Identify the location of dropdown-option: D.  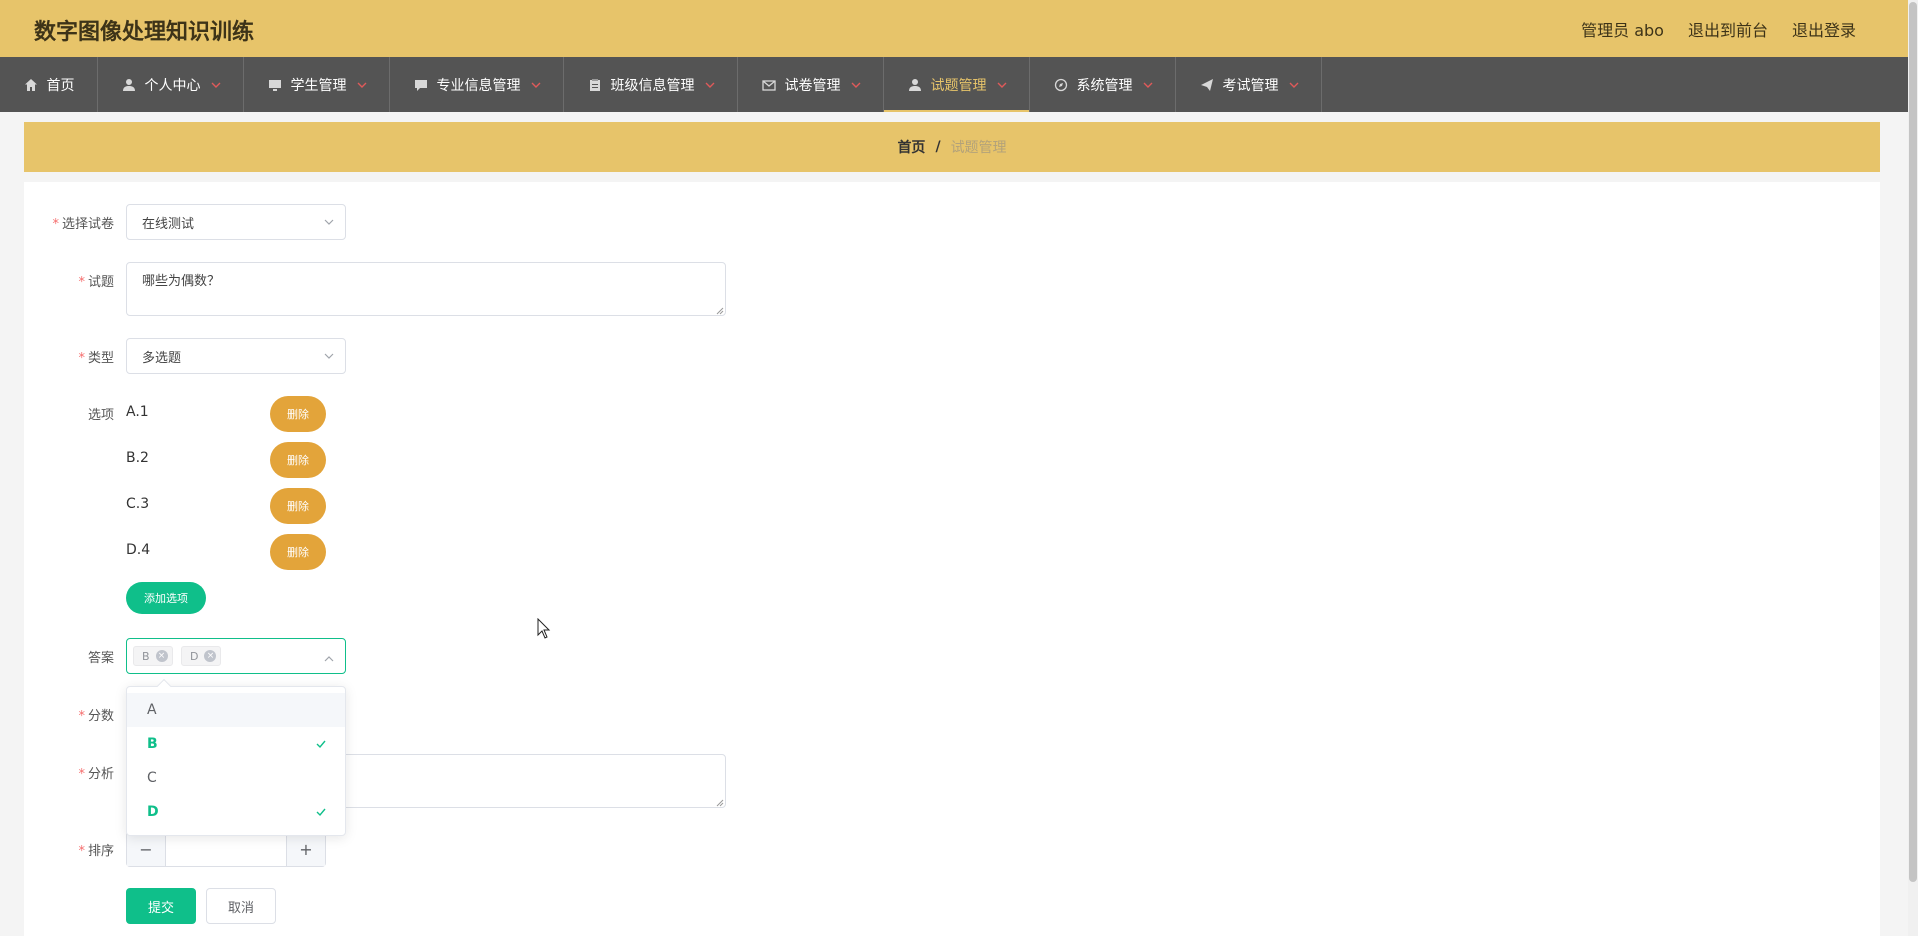
(236, 812).